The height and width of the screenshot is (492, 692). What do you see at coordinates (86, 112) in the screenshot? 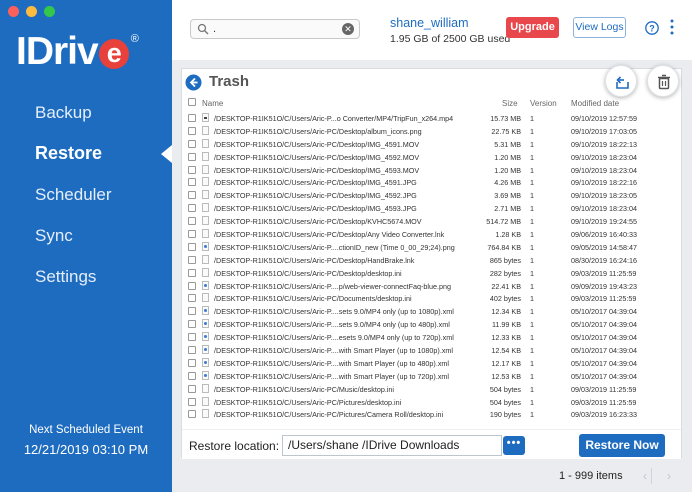
I see `sidebar-item-backup: Backup` at bounding box center [86, 112].